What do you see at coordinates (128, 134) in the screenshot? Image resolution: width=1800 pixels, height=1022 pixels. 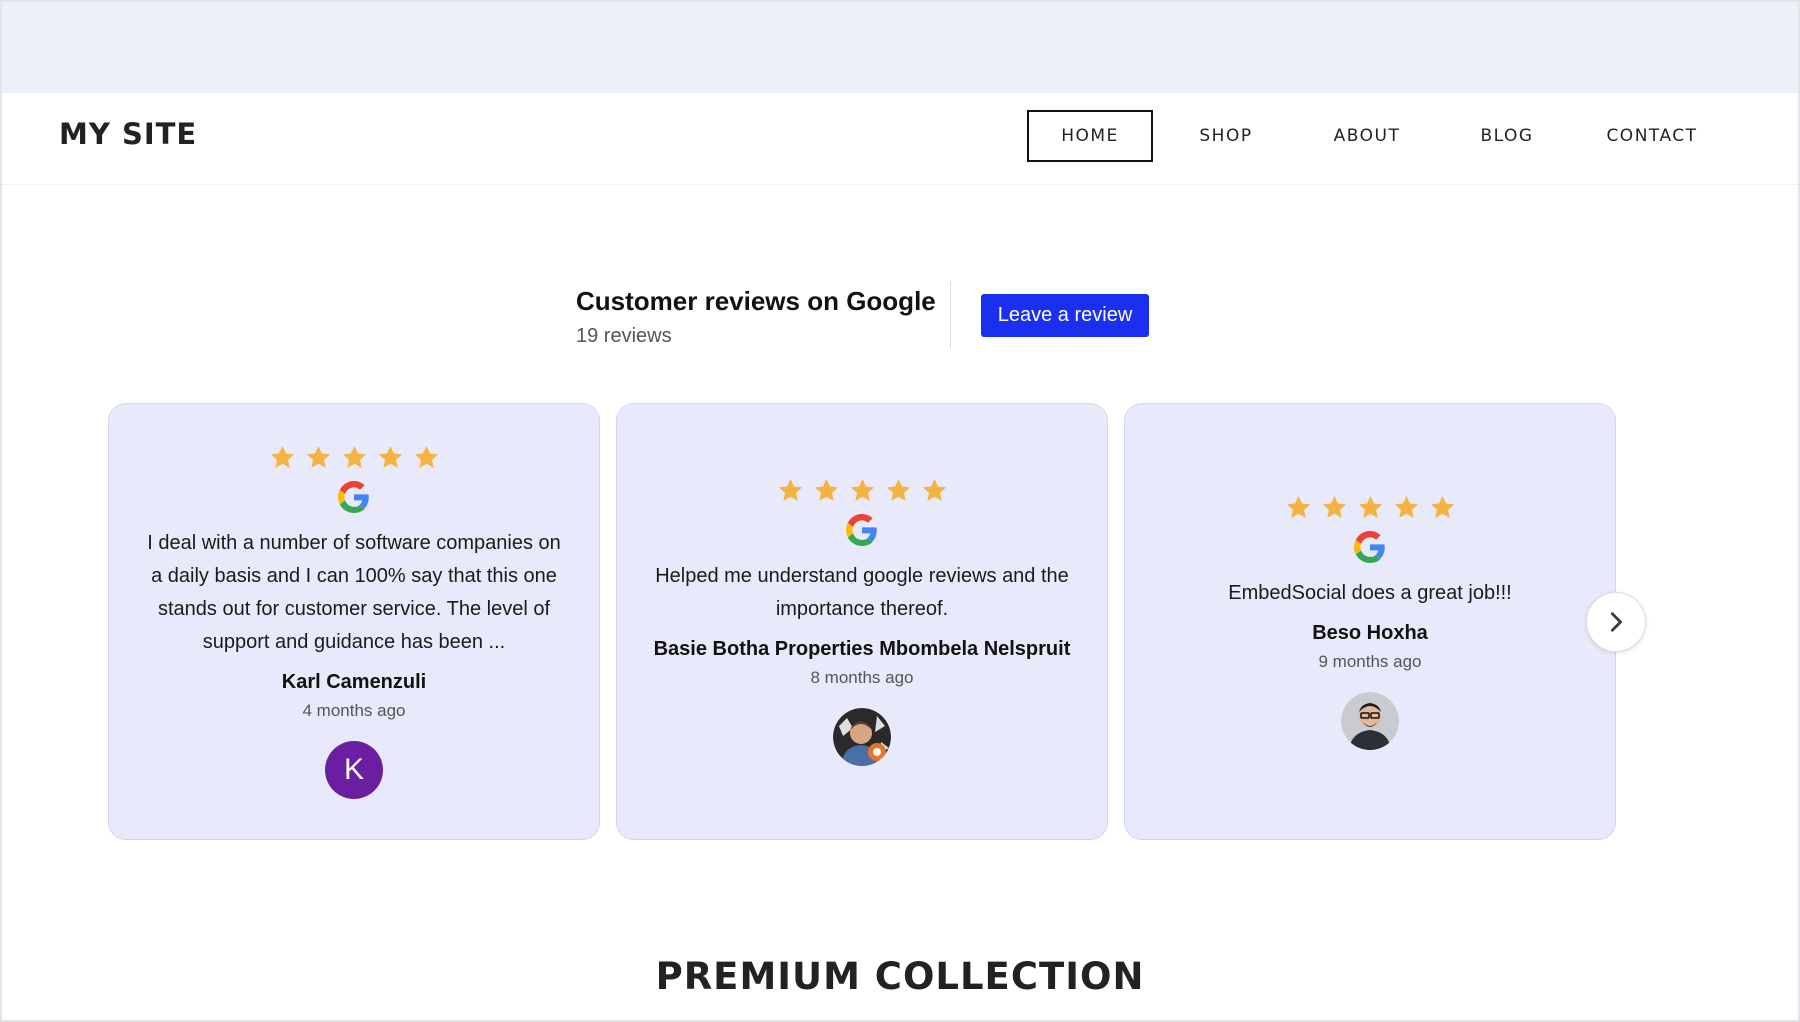 I see `site-logo: MY SITE` at bounding box center [128, 134].